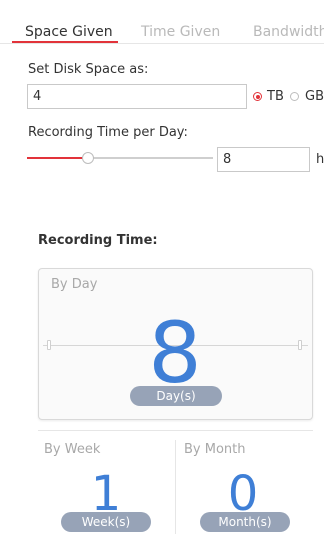  I want to click on left-range-handle, so click(49, 345).